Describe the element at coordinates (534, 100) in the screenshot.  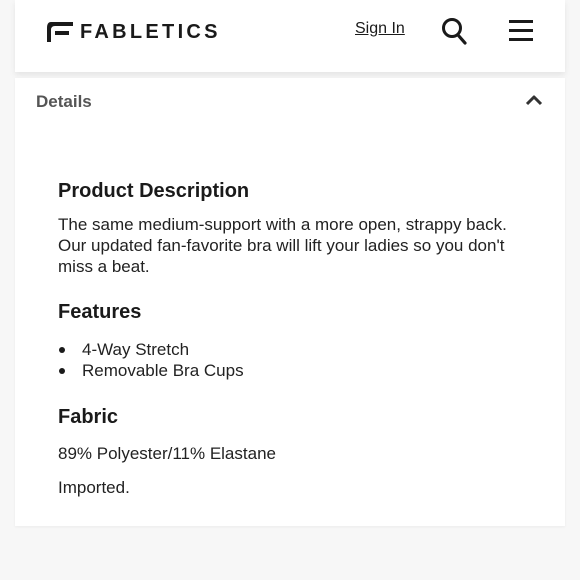
I see `chevron-up-icon` at that location.